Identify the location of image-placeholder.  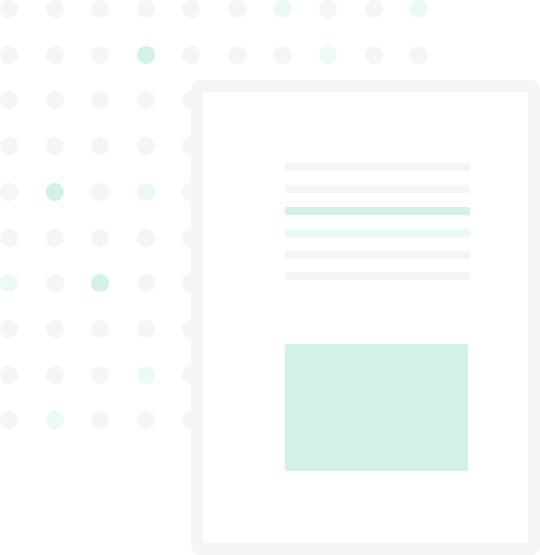
(376, 407).